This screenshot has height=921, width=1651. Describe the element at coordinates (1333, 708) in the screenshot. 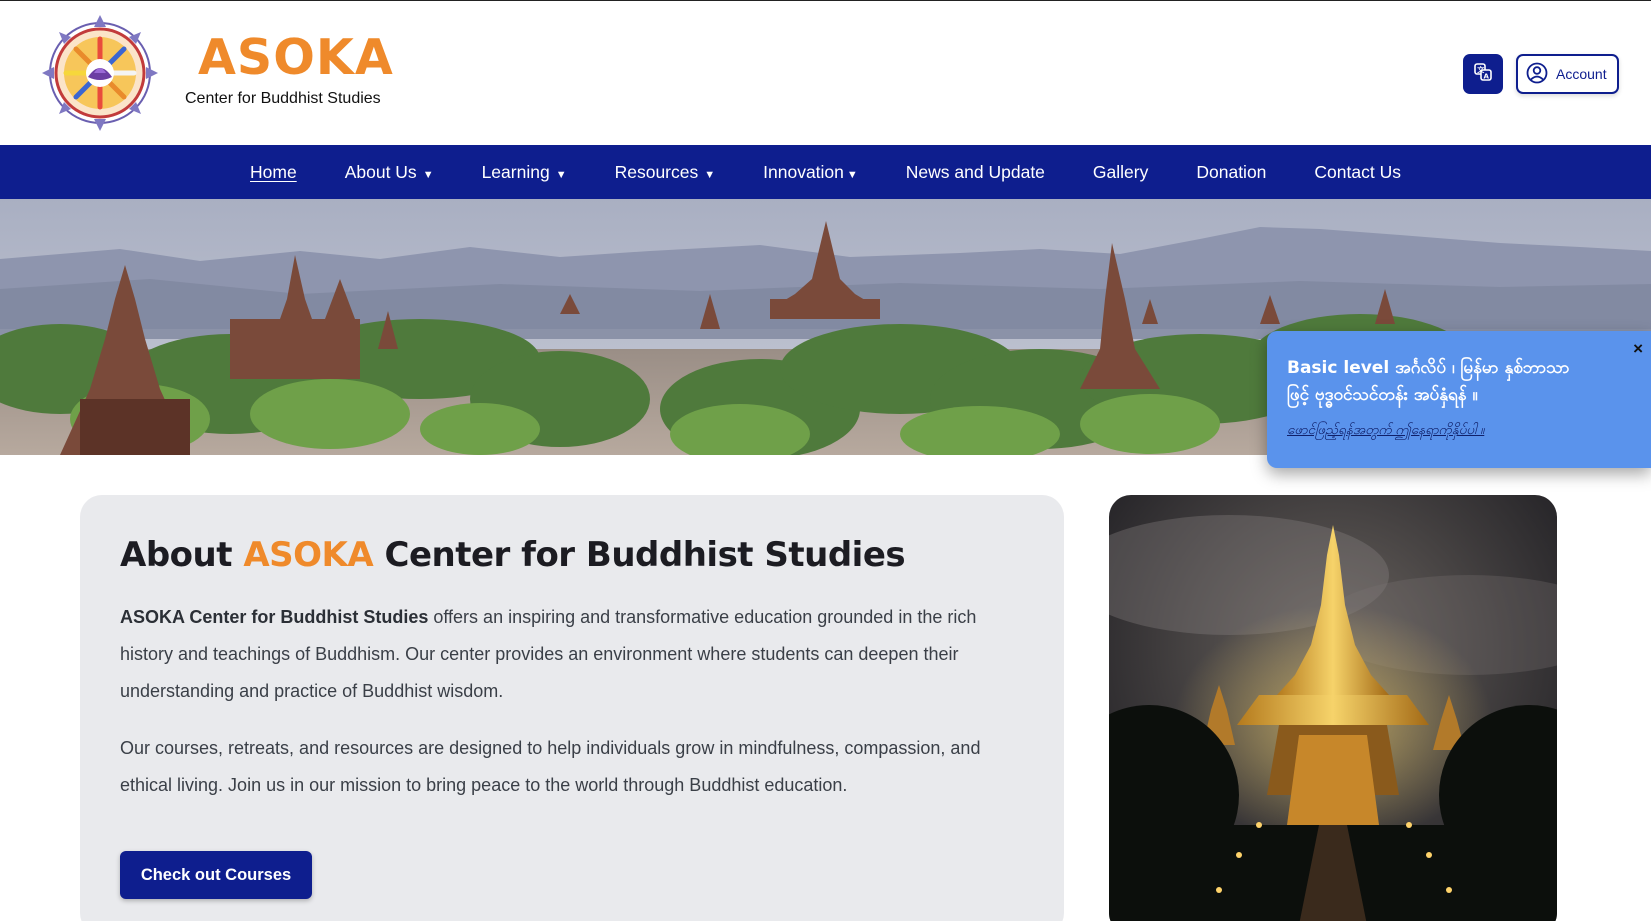

I see `shwedagon-pagoda-photo` at that location.